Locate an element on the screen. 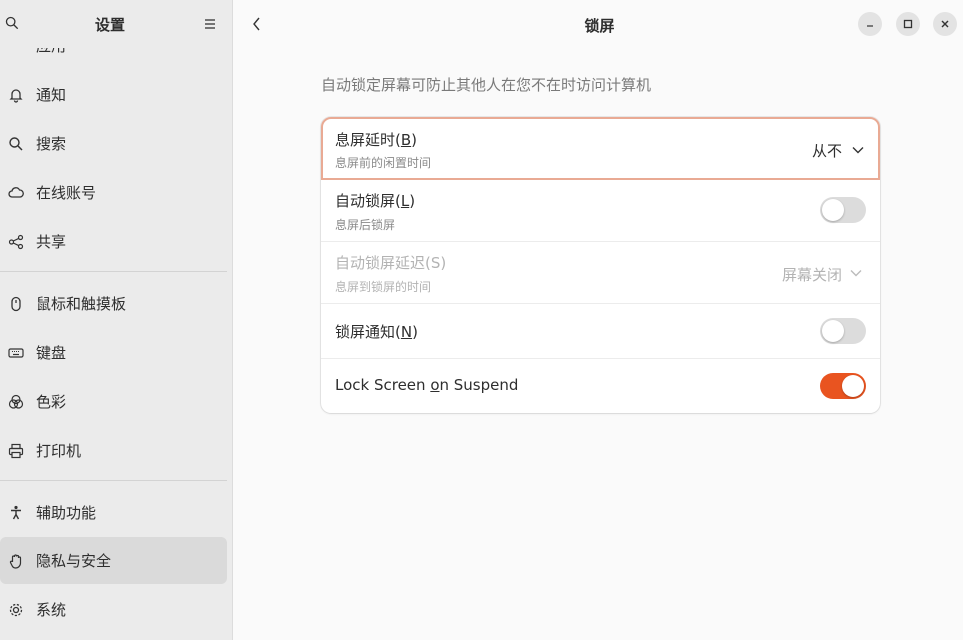  row-title: 锁屏通知(N) is located at coordinates (376, 331).